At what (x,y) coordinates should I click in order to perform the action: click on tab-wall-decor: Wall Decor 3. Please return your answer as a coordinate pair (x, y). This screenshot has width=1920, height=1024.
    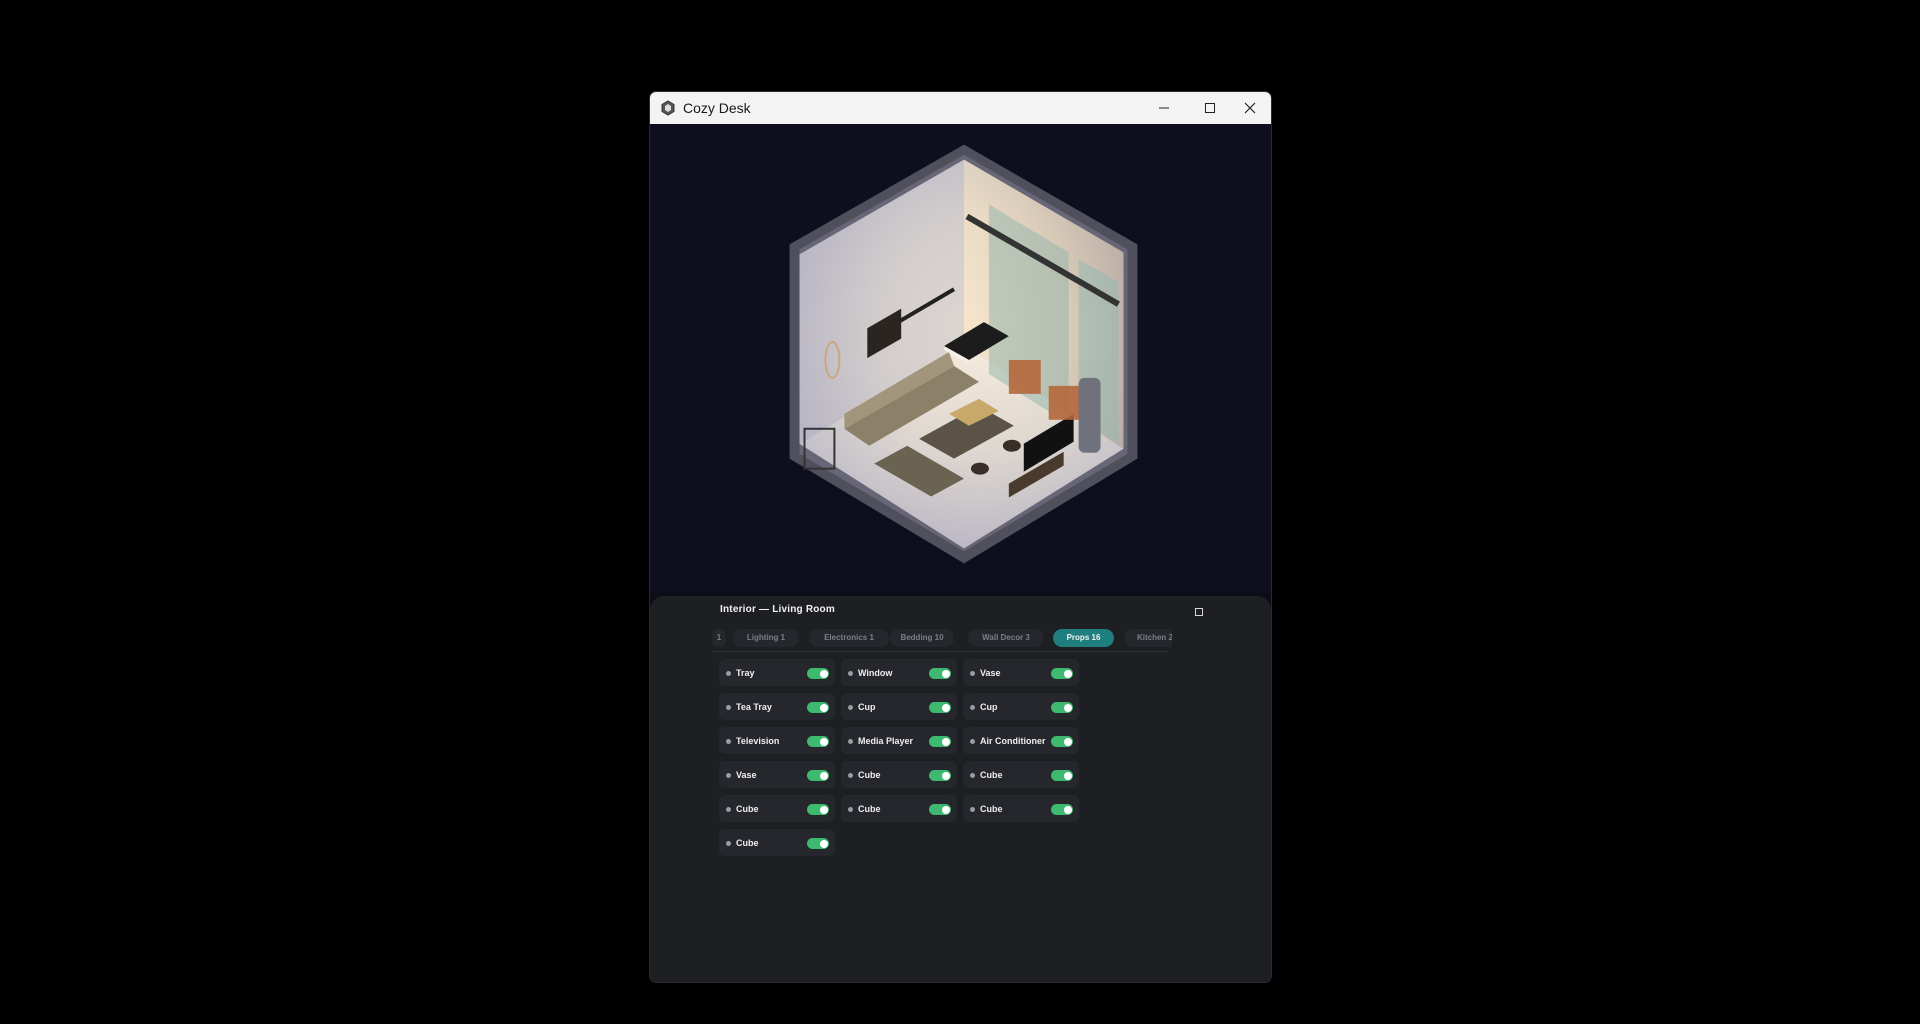
    Looking at the image, I should click on (1006, 638).